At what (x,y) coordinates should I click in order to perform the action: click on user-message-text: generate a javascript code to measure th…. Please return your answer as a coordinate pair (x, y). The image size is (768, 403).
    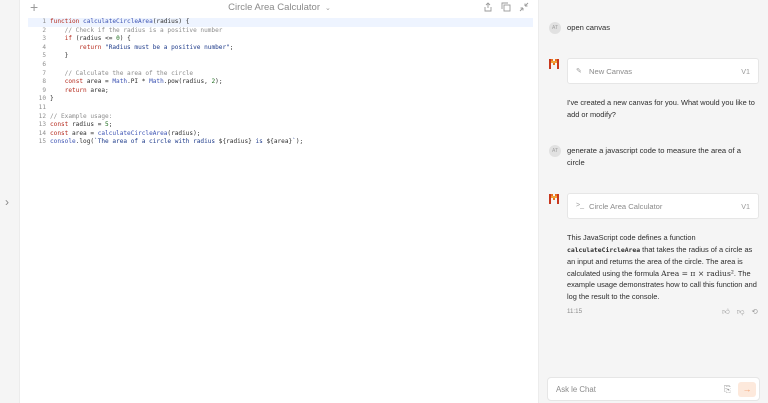
    Looking at the image, I should click on (654, 156).